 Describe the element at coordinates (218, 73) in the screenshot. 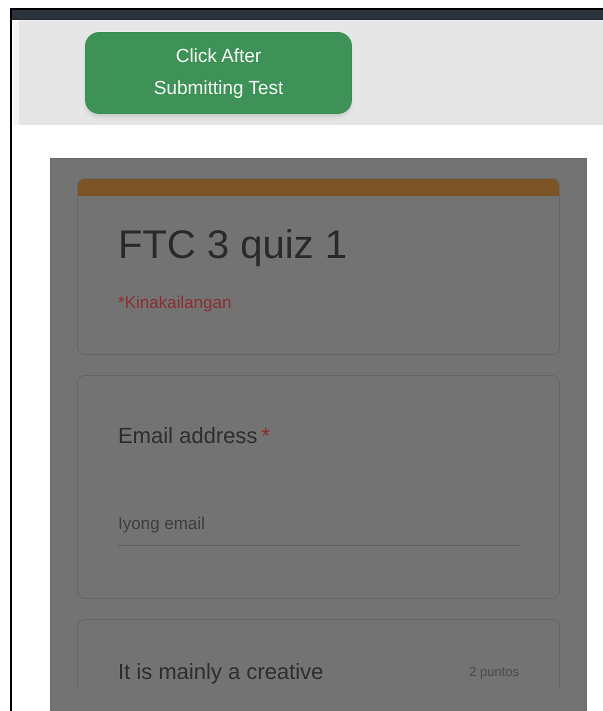

I see `submit-test-button: Click After Submitting Test` at that location.